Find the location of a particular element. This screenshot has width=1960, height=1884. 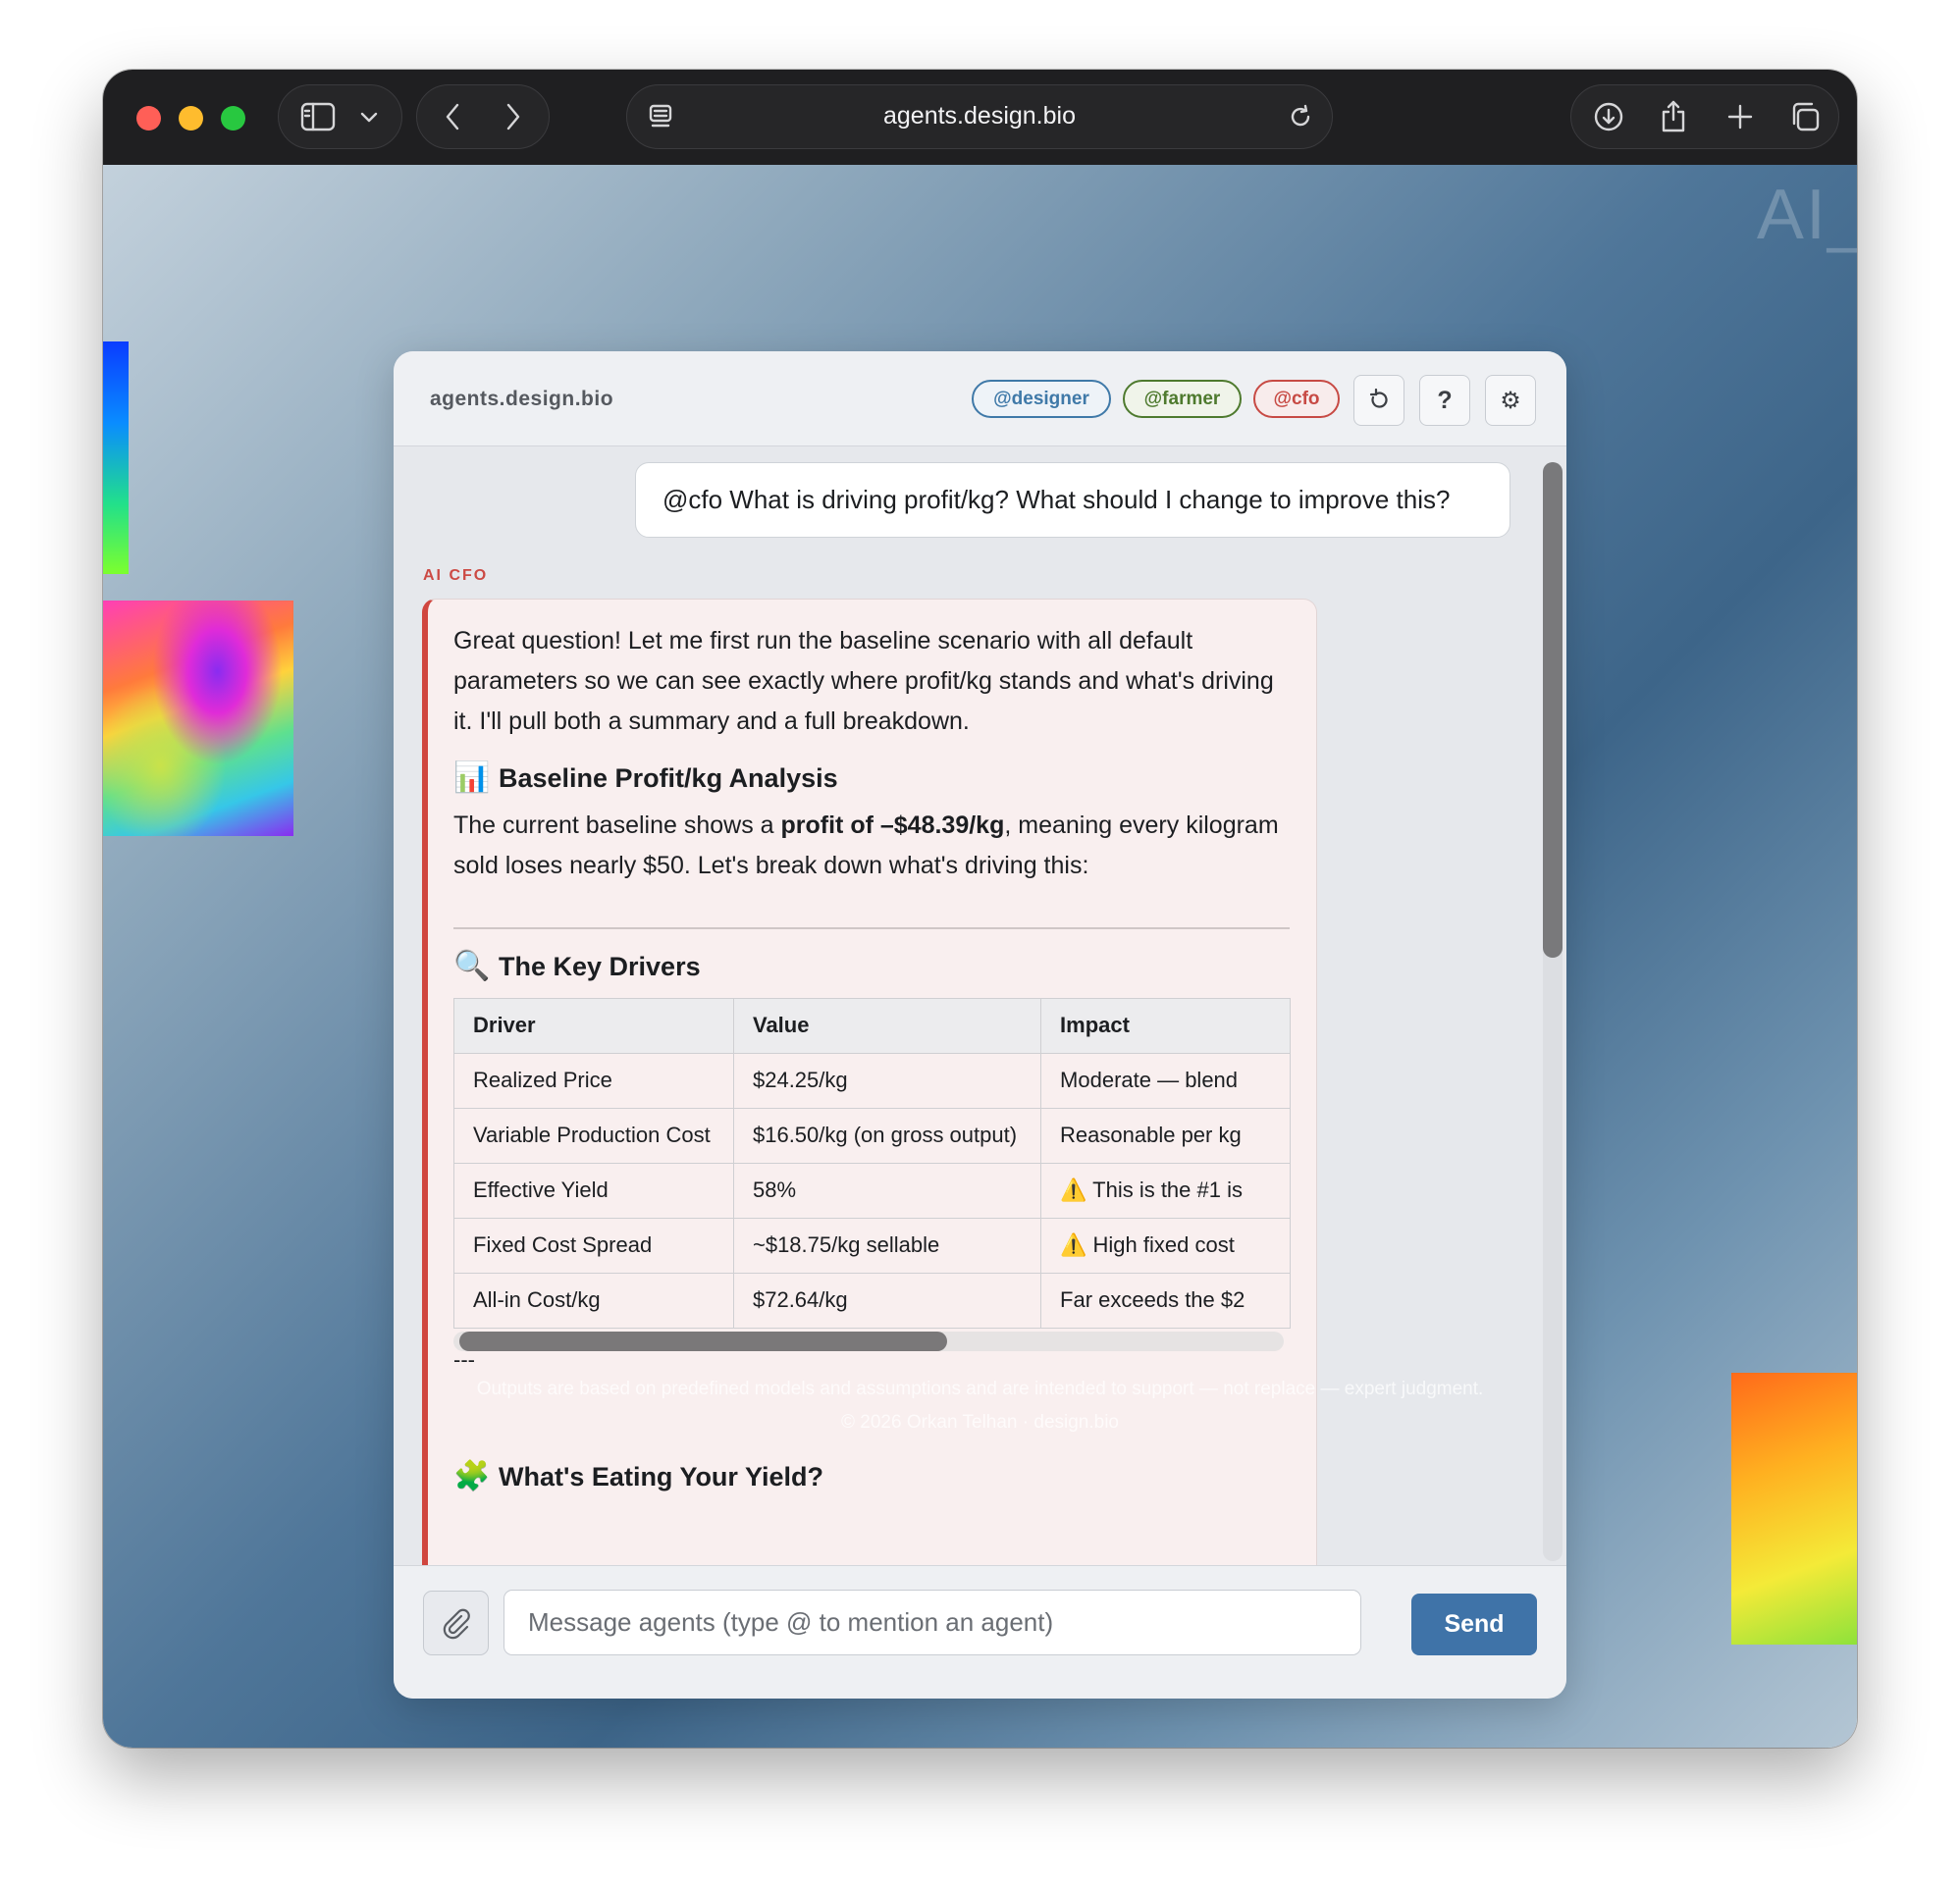

table-cell: Variable Production Cost is located at coordinates (594, 1135).